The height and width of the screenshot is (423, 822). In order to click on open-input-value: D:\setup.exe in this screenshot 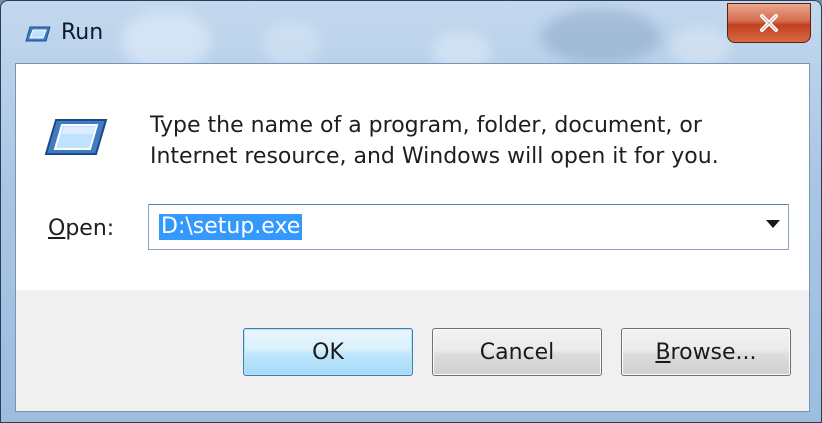, I will do `click(231, 227)`.